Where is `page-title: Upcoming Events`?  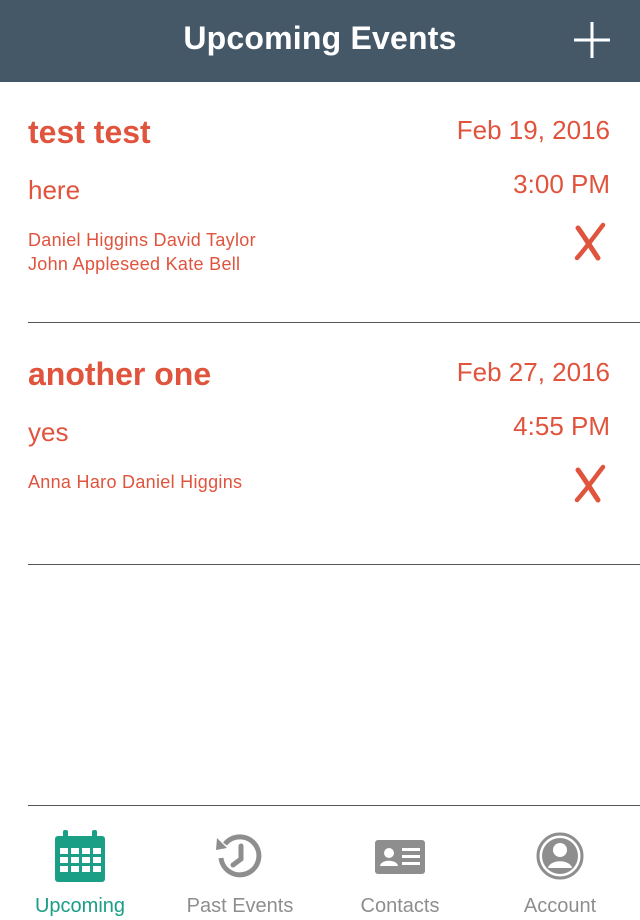 page-title: Upcoming Events is located at coordinates (320, 38).